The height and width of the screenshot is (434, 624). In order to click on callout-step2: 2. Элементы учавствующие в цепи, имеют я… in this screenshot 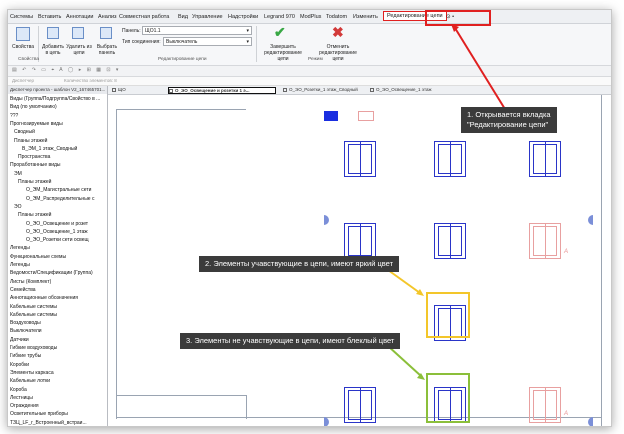, I will do `click(299, 264)`.